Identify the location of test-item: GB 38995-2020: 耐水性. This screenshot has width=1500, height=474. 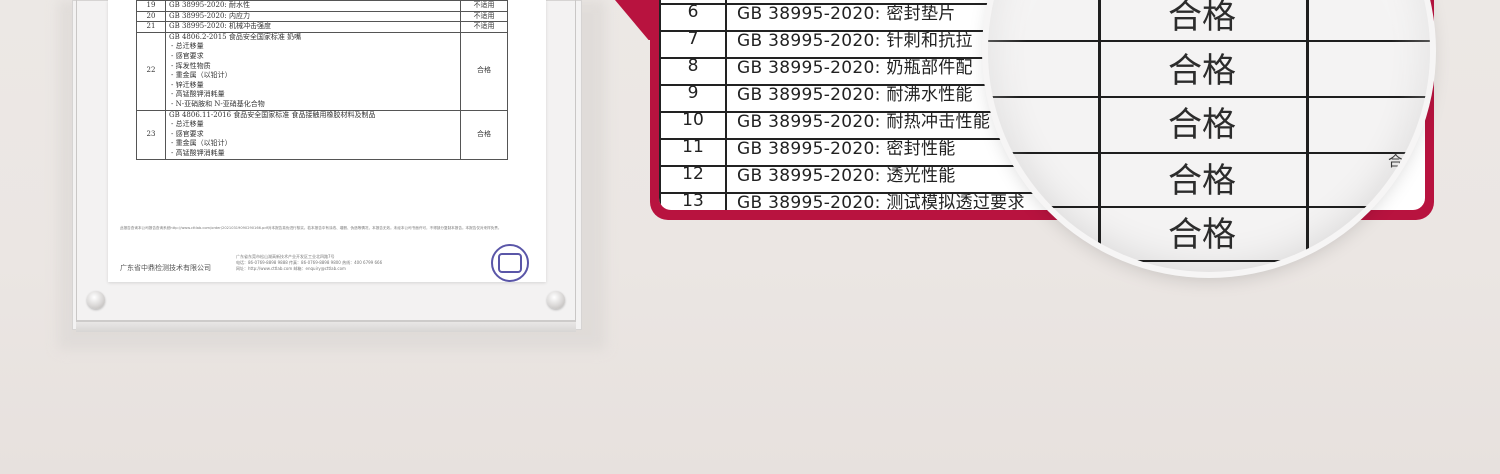
(313, 6).